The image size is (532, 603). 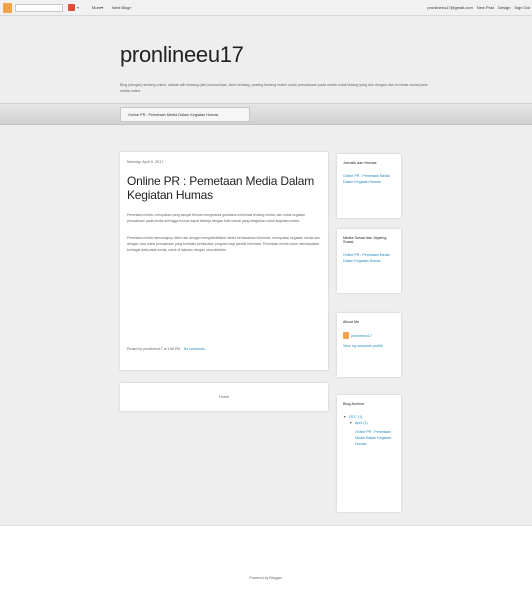 What do you see at coordinates (449, 7) in the screenshot?
I see `navbar-user-email: pronlineeu17@gmail.com` at bounding box center [449, 7].